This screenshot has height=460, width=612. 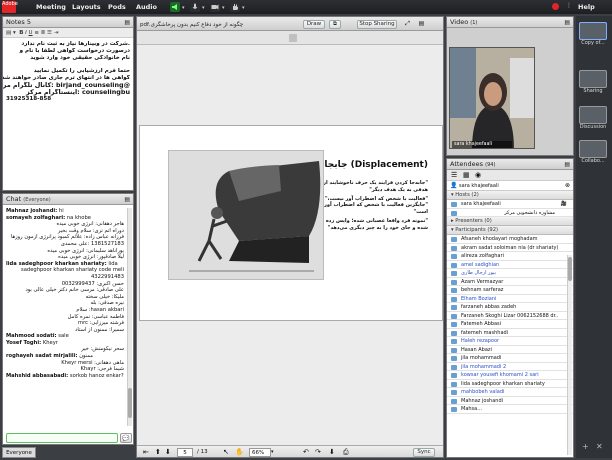 I want to click on participant-row: Hasan Abazi, so click(x=510, y=350).